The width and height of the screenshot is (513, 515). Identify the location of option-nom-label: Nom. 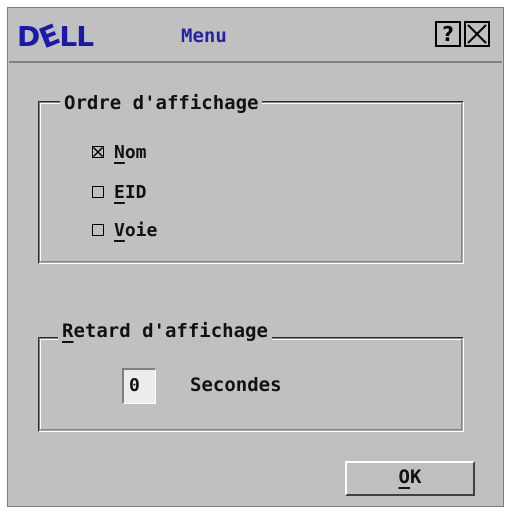
(130, 152).